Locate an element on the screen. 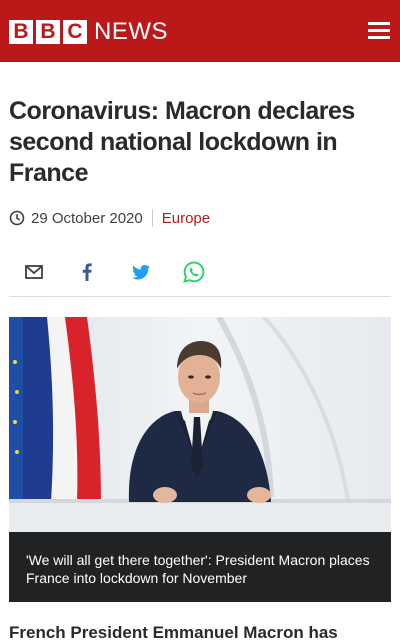  hamburger-menu-icon is located at coordinates (379, 31).